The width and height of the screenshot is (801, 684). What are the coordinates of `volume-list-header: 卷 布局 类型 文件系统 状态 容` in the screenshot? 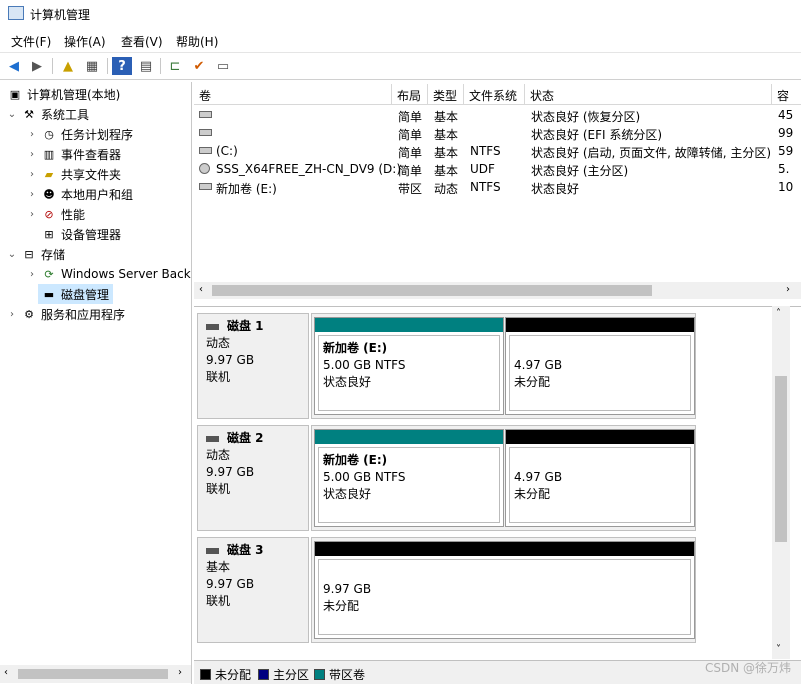 It's located at (497, 94).